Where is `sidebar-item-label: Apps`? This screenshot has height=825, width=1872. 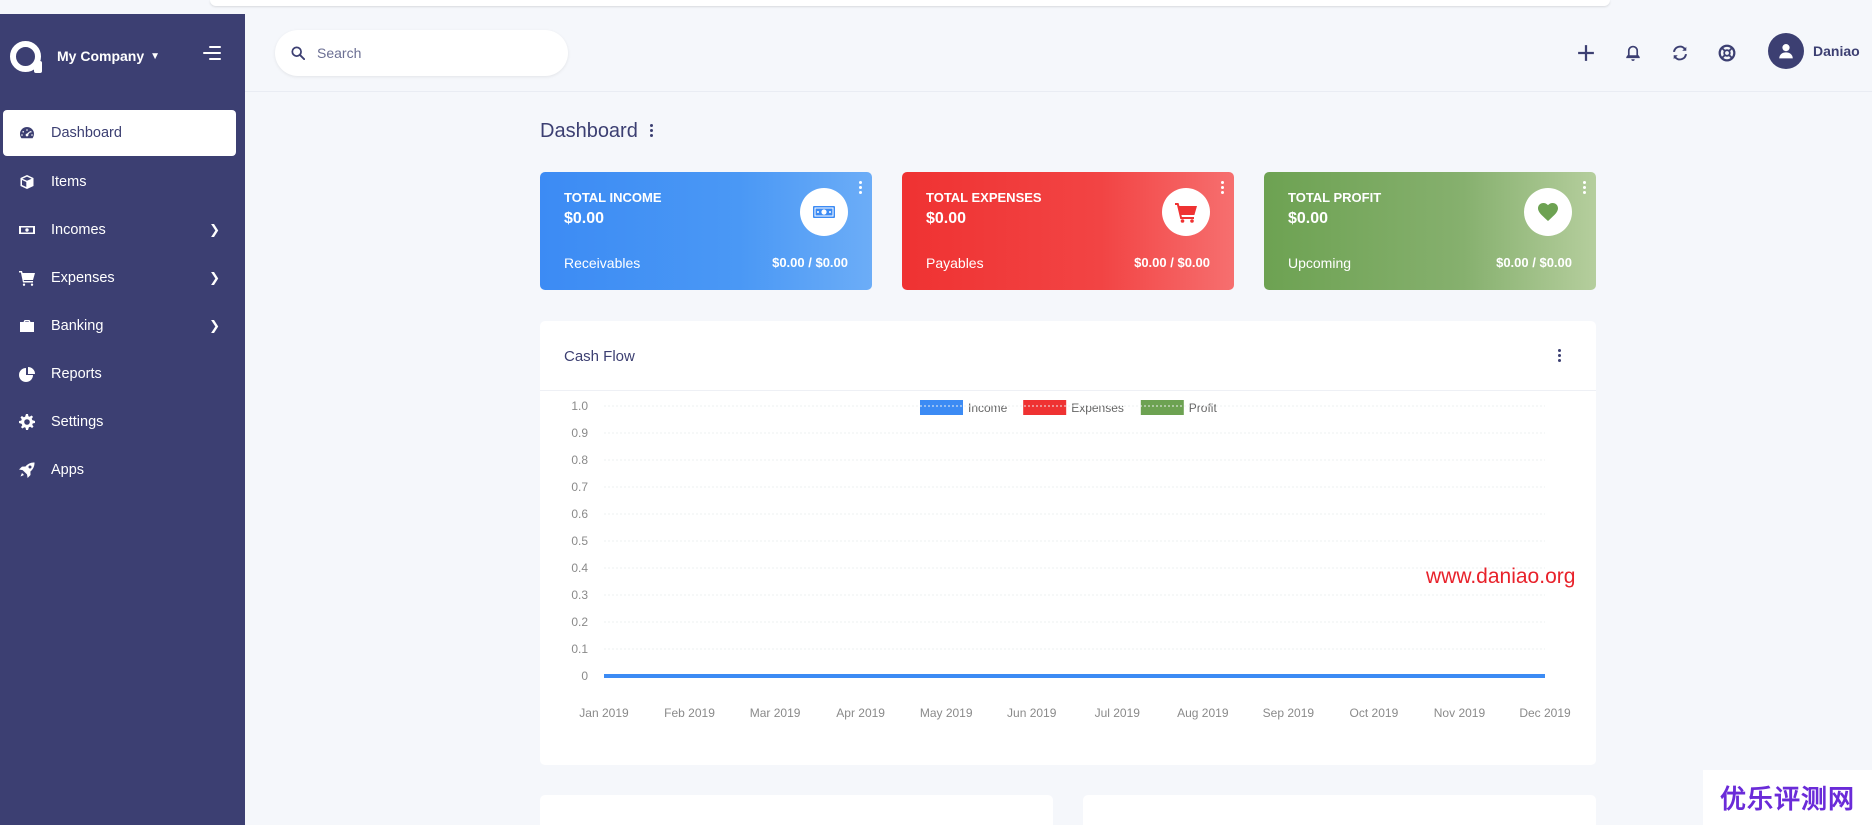 sidebar-item-label: Apps is located at coordinates (68, 469).